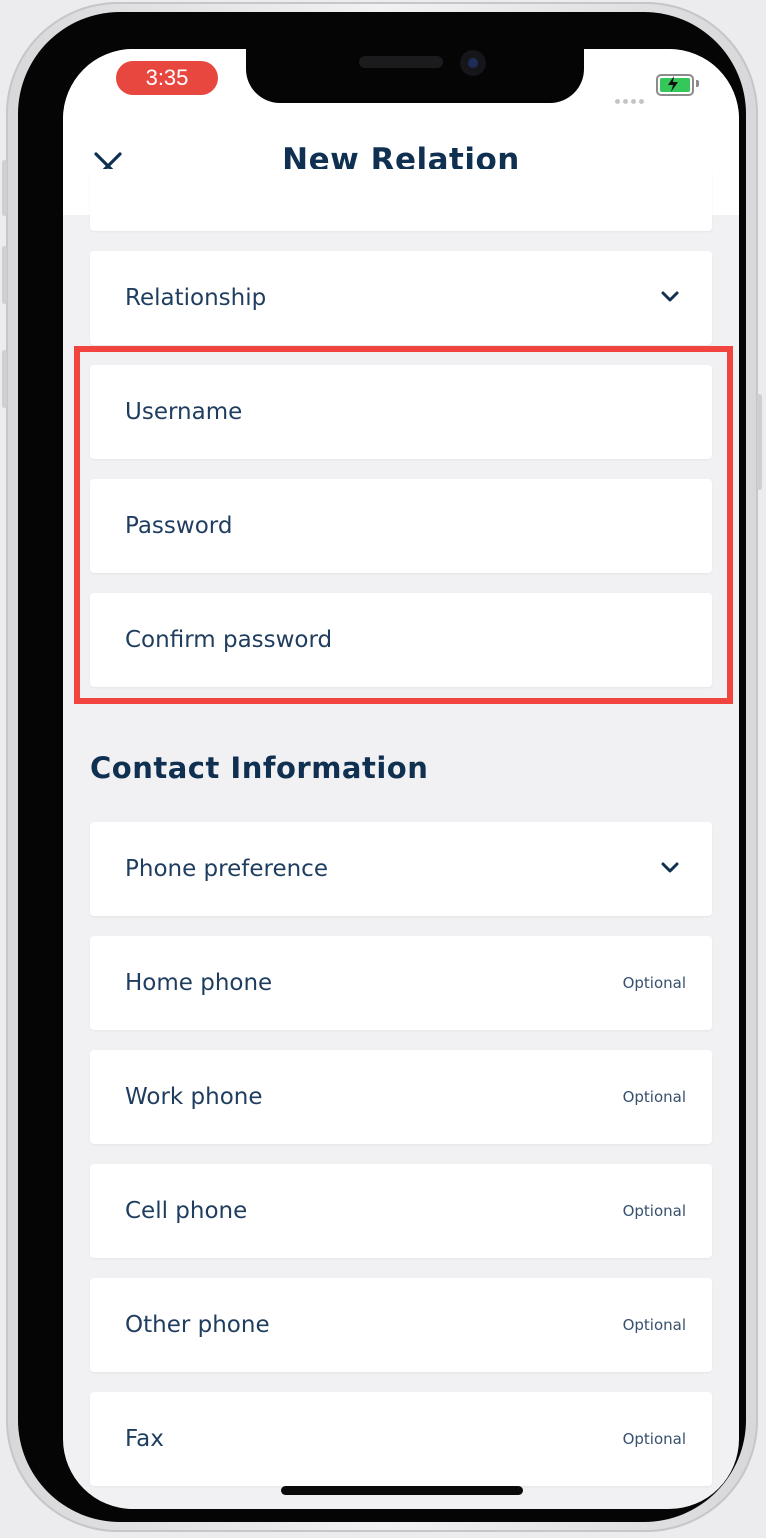 The height and width of the screenshot is (1538, 766). I want to click on speaker-grille, so click(401, 62).